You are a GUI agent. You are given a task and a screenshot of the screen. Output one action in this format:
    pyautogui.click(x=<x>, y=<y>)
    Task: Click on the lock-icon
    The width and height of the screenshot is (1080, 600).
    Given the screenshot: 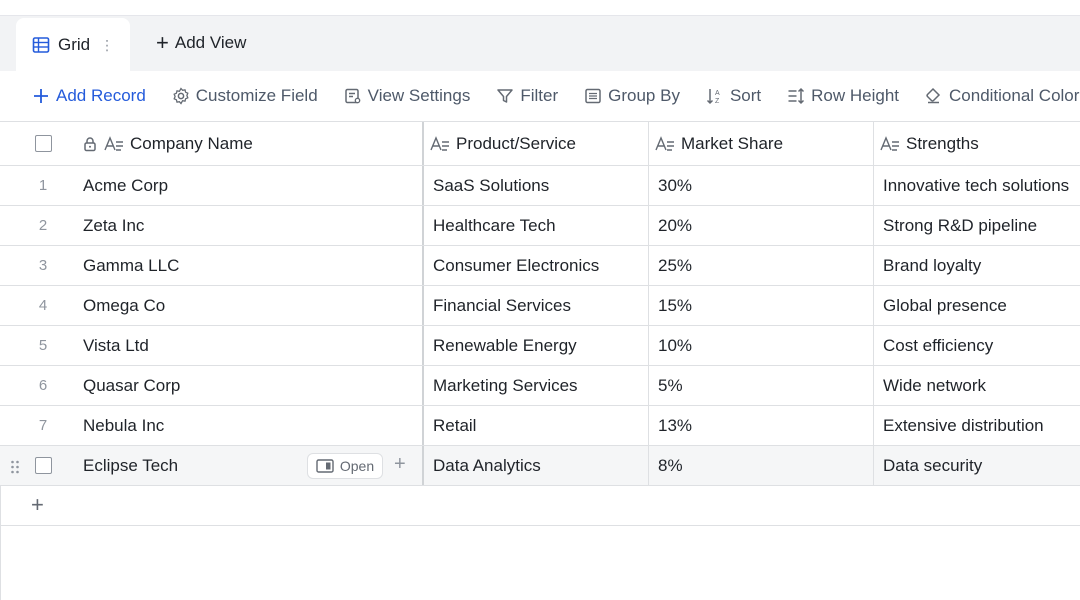 What is the action you would take?
    pyautogui.click(x=90, y=143)
    